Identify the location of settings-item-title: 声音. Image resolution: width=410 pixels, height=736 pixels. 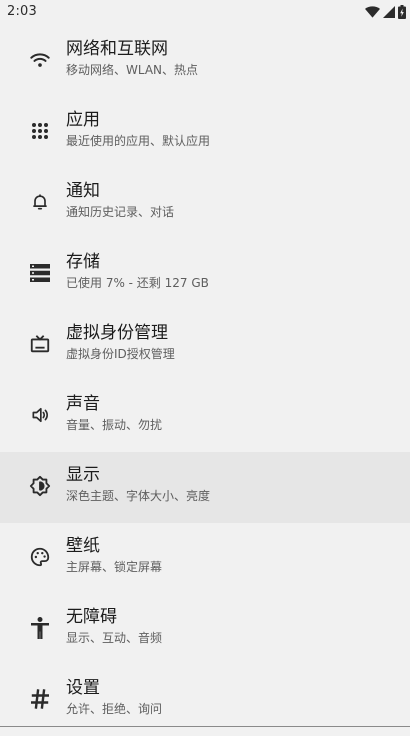
(83, 404).